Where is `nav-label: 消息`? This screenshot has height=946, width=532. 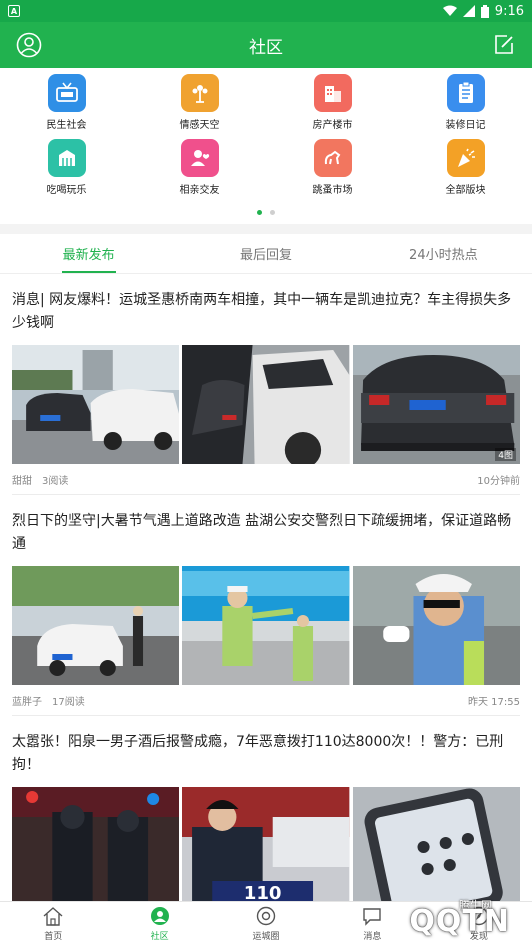
nav-label: 消息 is located at coordinates (372, 937).